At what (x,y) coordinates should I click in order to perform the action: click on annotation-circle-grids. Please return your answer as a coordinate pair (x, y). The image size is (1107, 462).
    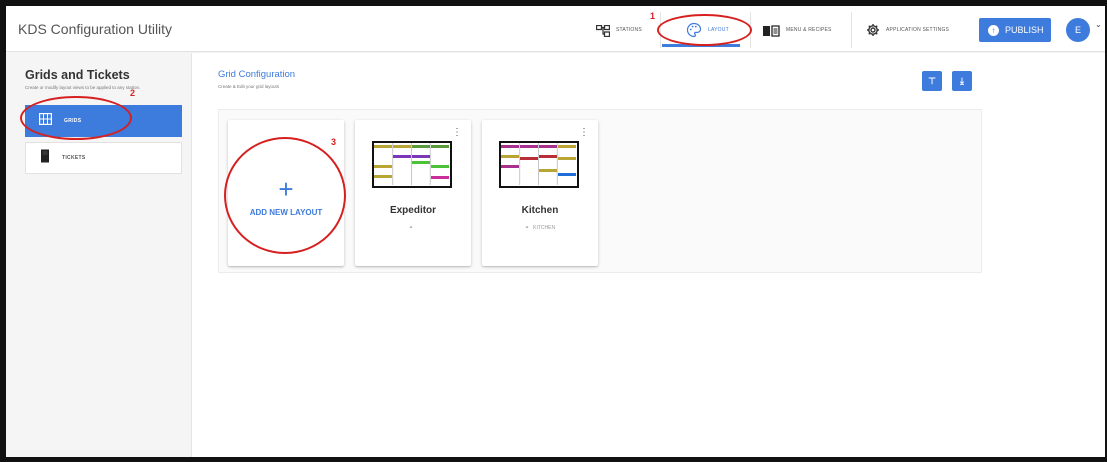
    Looking at the image, I should click on (76, 118).